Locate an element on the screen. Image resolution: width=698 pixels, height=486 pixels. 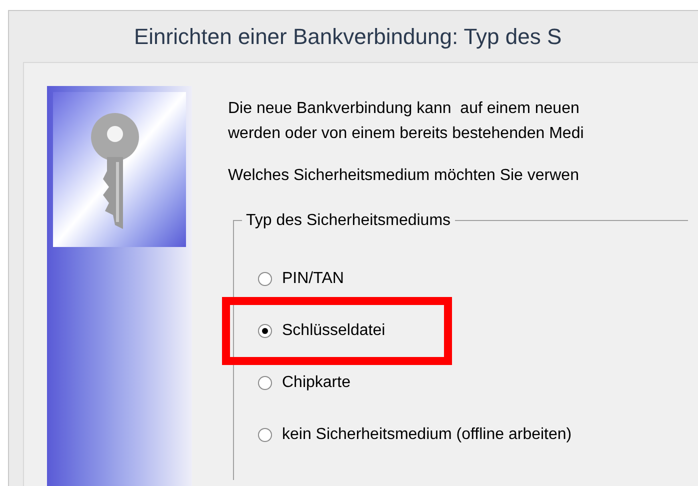
radio-label: PIN/TAN is located at coordinates (313, 279).